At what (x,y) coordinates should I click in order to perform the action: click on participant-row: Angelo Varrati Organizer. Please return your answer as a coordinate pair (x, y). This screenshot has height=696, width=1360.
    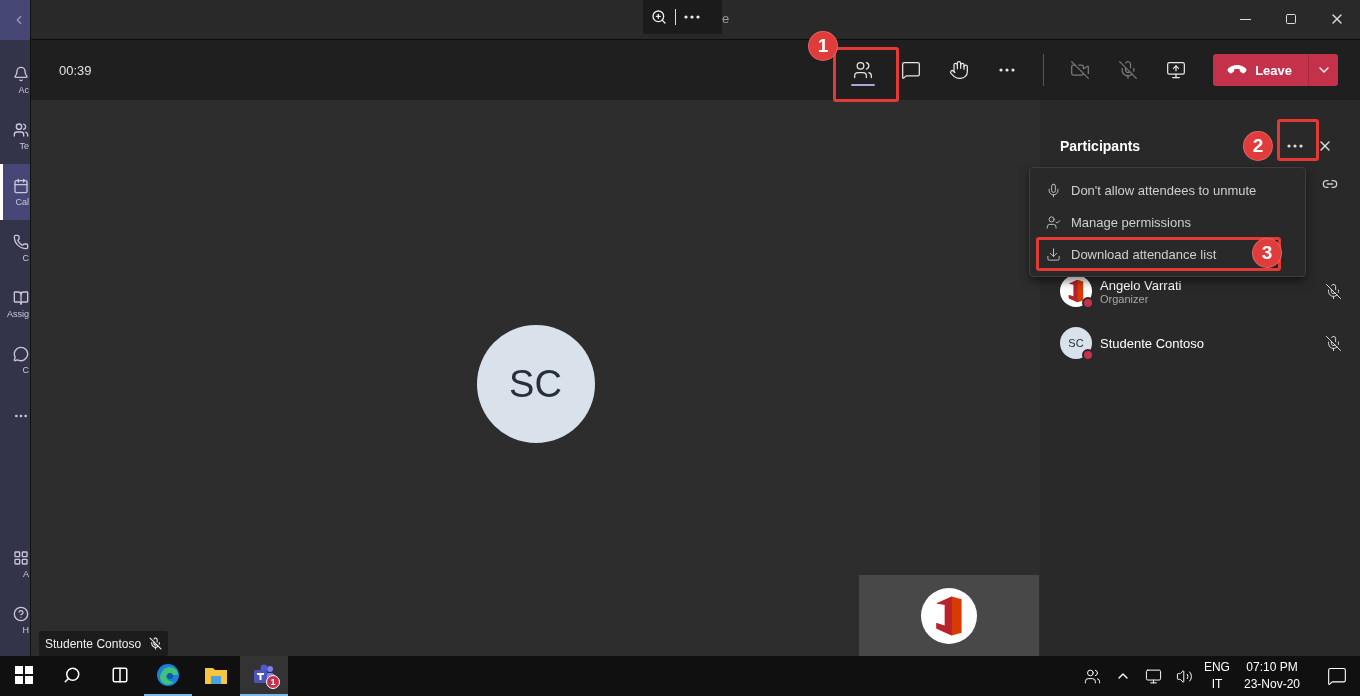
    Looking at the image, I should click on (1201, 291).